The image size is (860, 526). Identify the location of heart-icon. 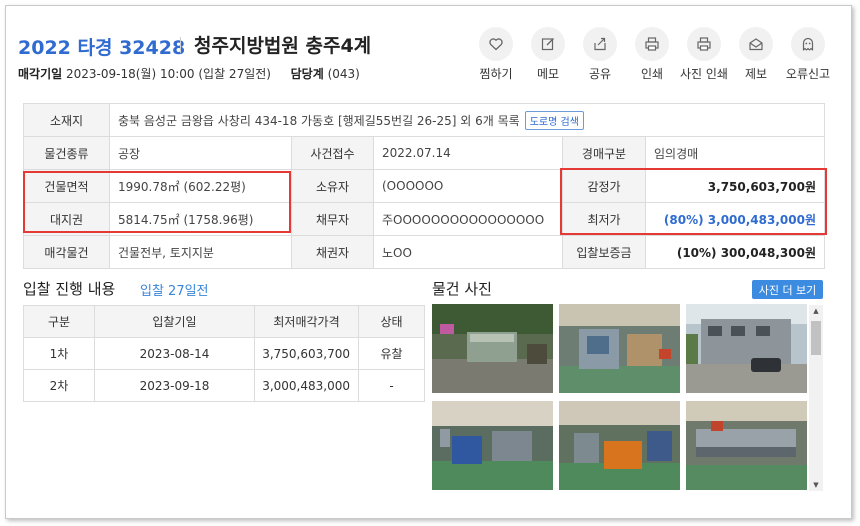
(496, 44).